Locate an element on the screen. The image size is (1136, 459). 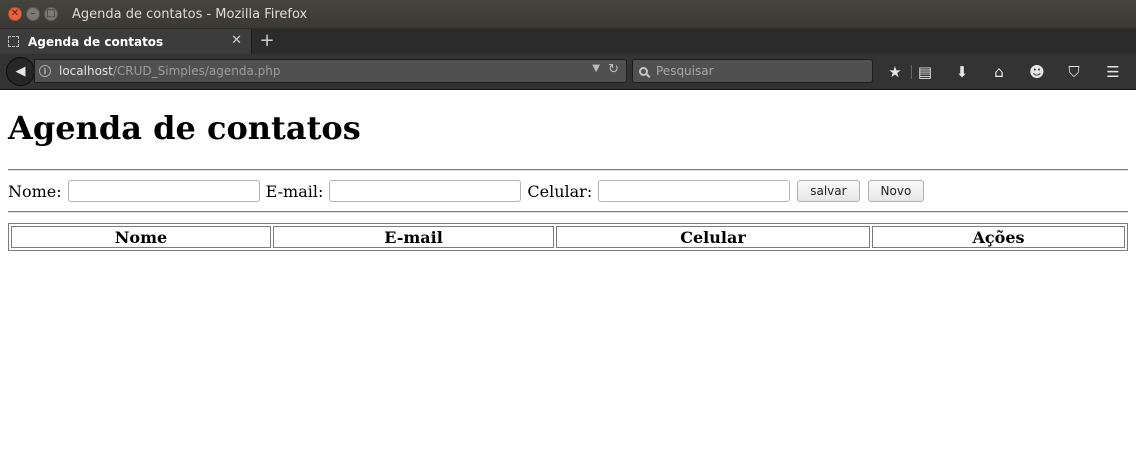
bookmark-star-icon: ★ is located at coordinates (895, 72).